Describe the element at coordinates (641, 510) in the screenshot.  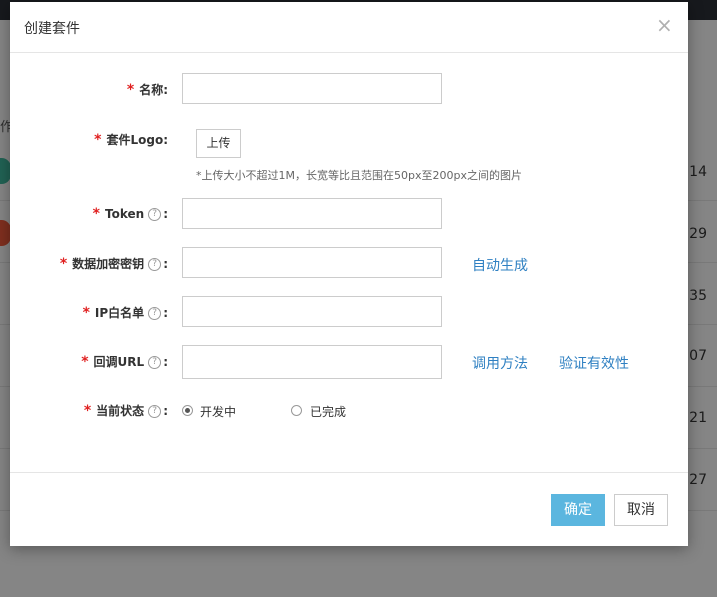
I see `cancel-button: 取消` at that location.